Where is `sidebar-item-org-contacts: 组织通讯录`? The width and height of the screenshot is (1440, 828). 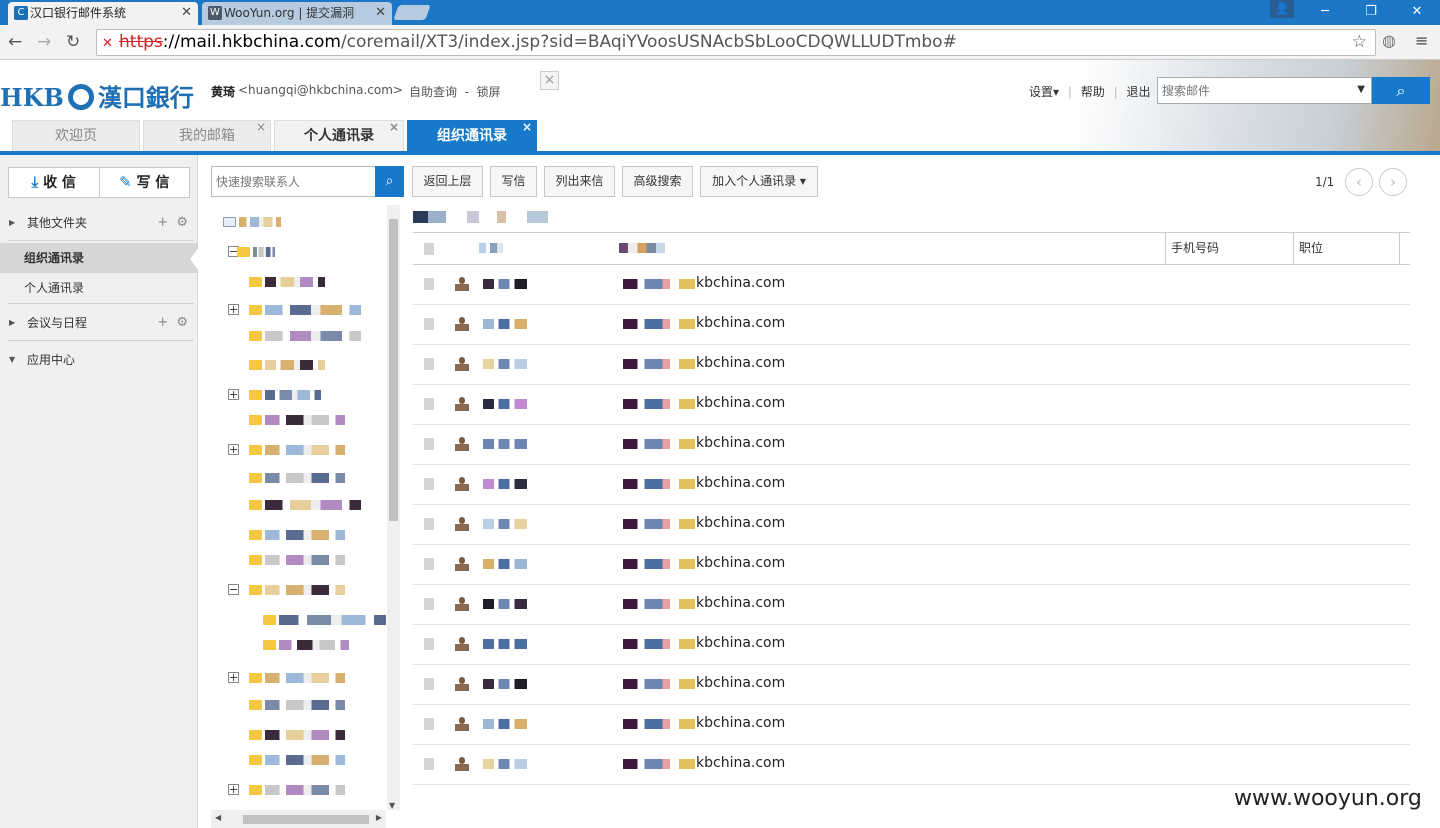 sidebar-item-org-contacts: 组织通讯录 is located at coordinates (99, 258).